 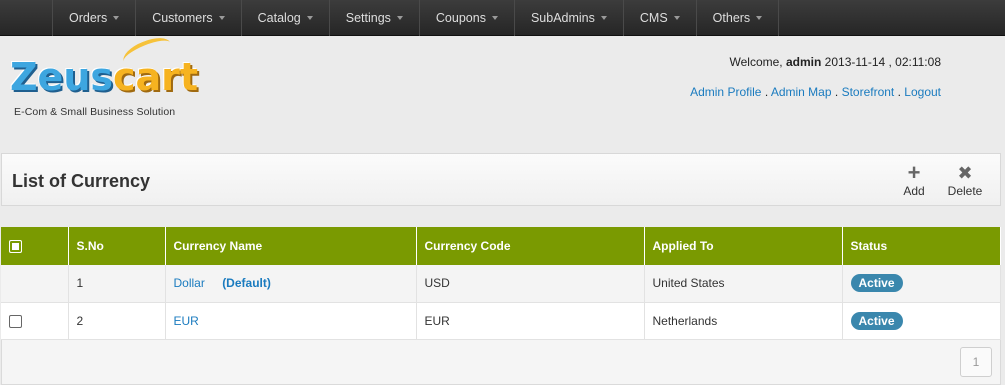 I want to click on select-all-header, so click(x=35, y=246).